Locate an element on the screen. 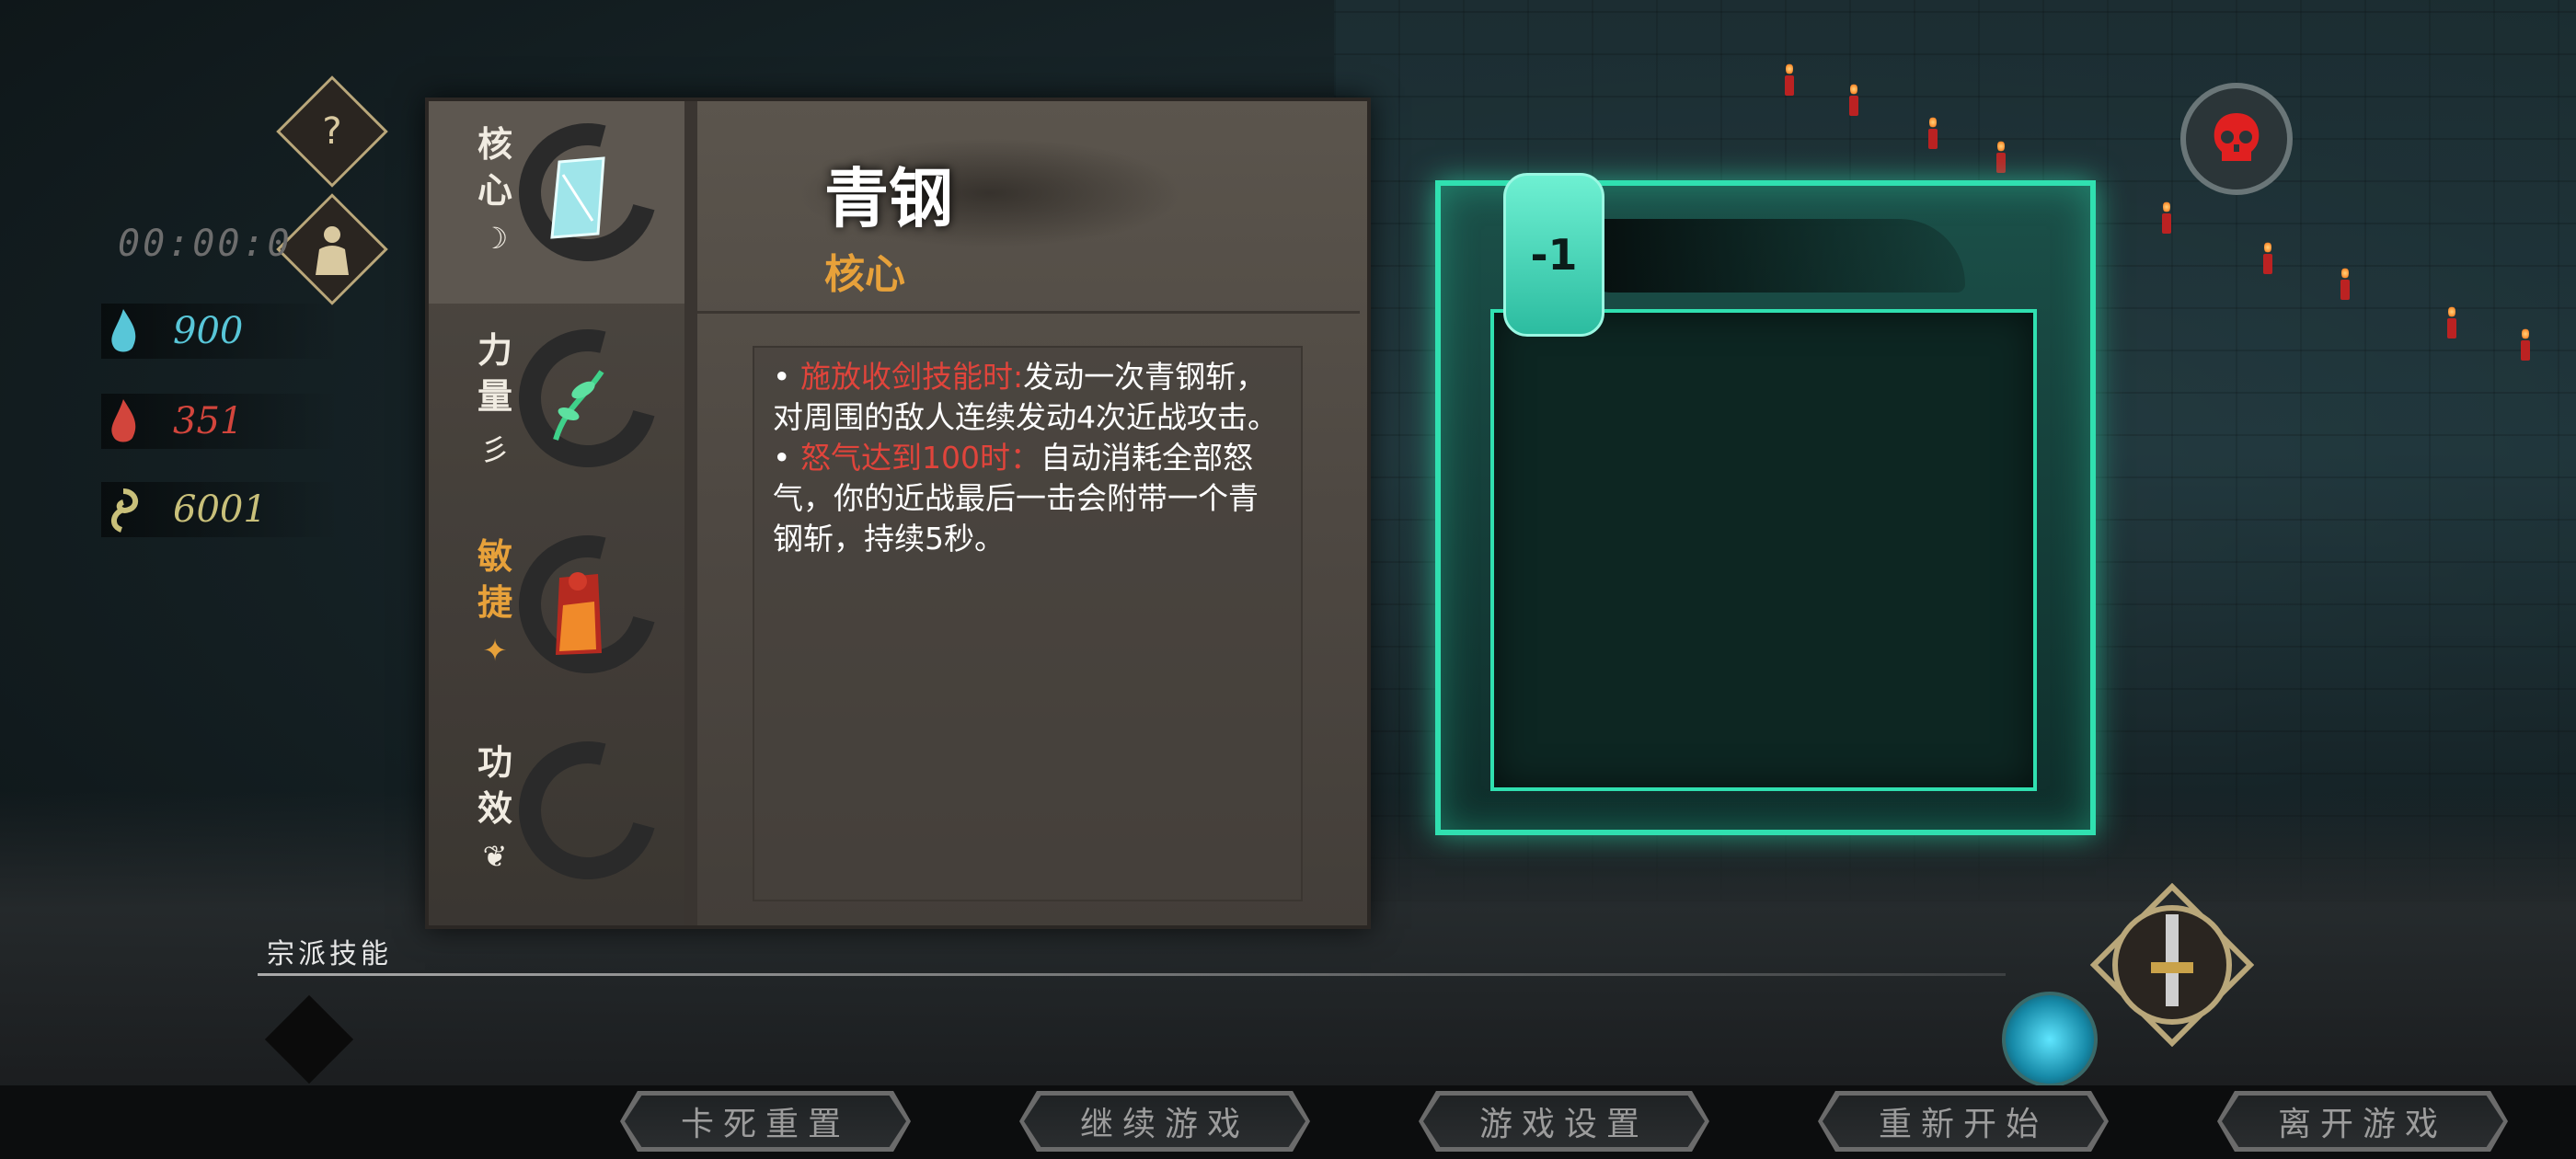 The width and height of the screenshot is (2576, 1159). tab-efficacy: 功效 ❦ is located at coordinates (556, 819).